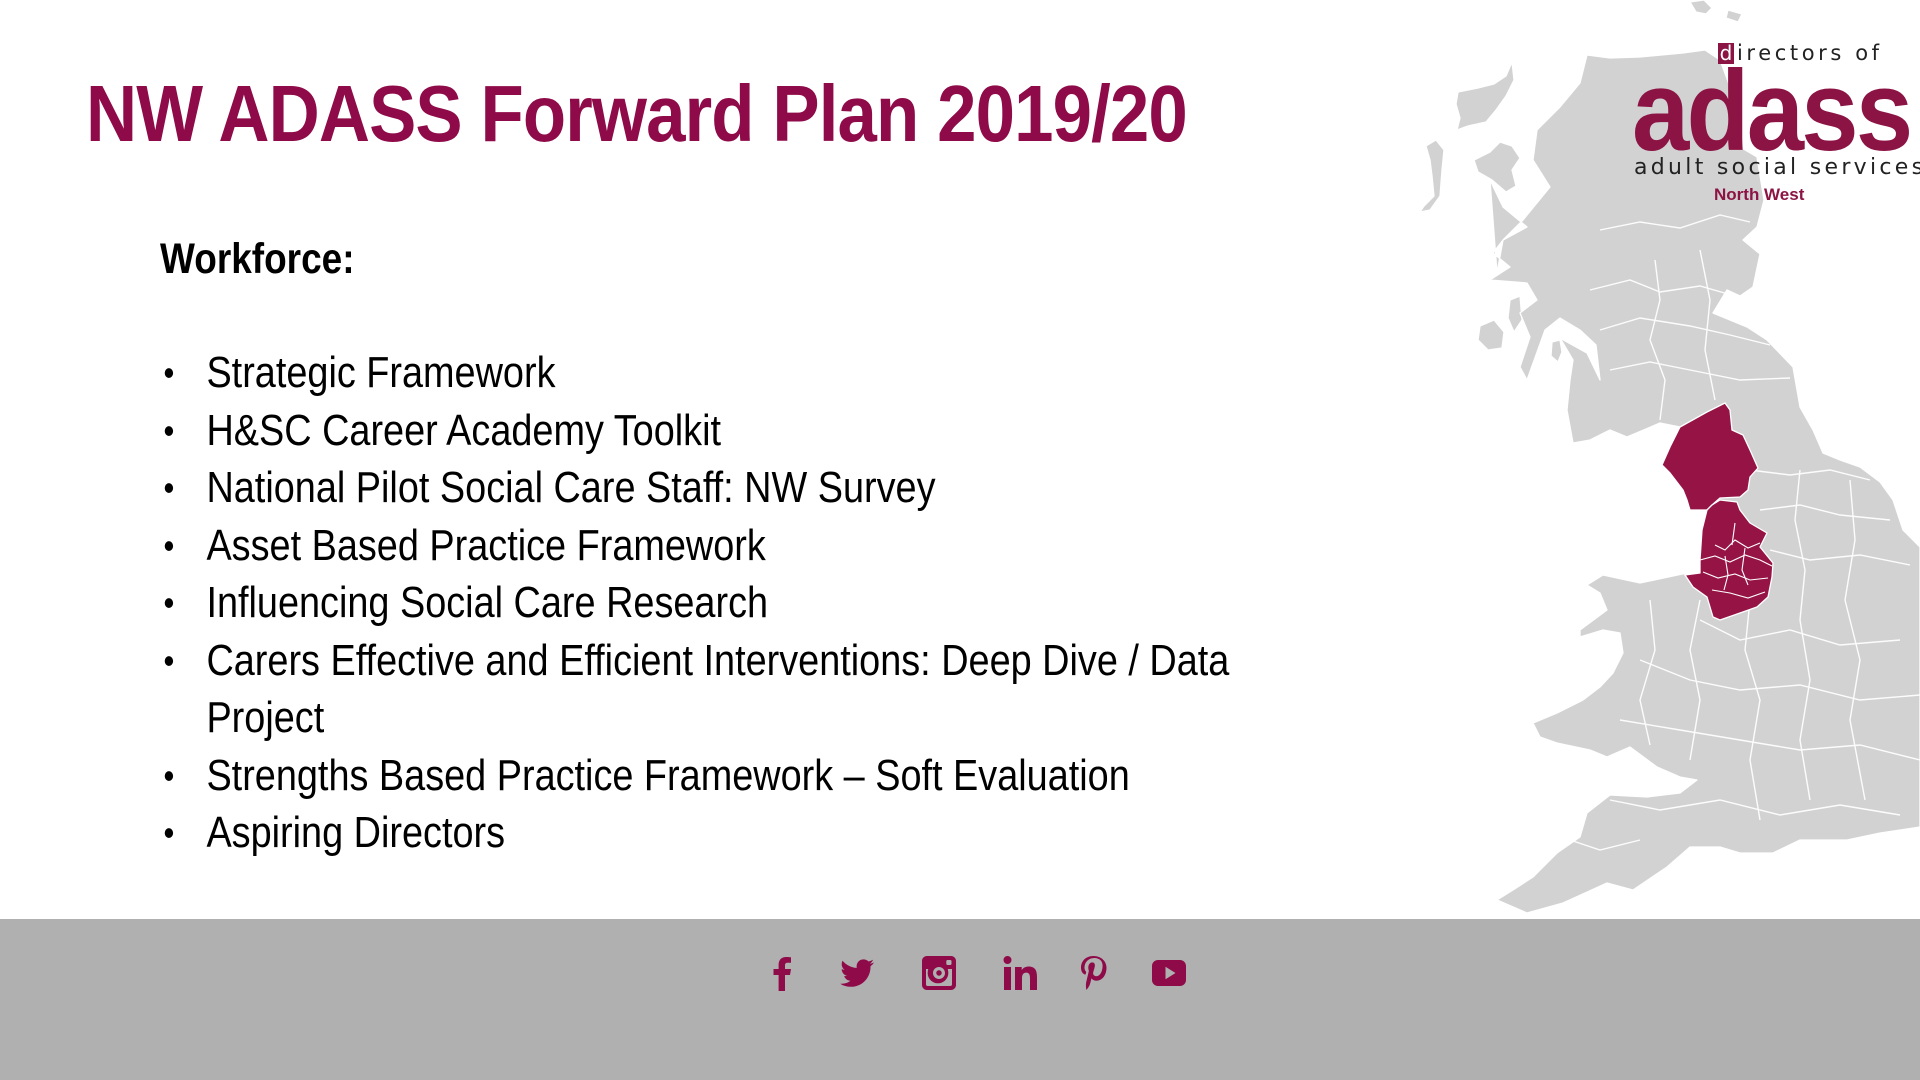  Describe the element at coordinates (637, 113) in the screenshot. I see `slide-title: NW ADASS Forward Plan 2019/20` at that location.